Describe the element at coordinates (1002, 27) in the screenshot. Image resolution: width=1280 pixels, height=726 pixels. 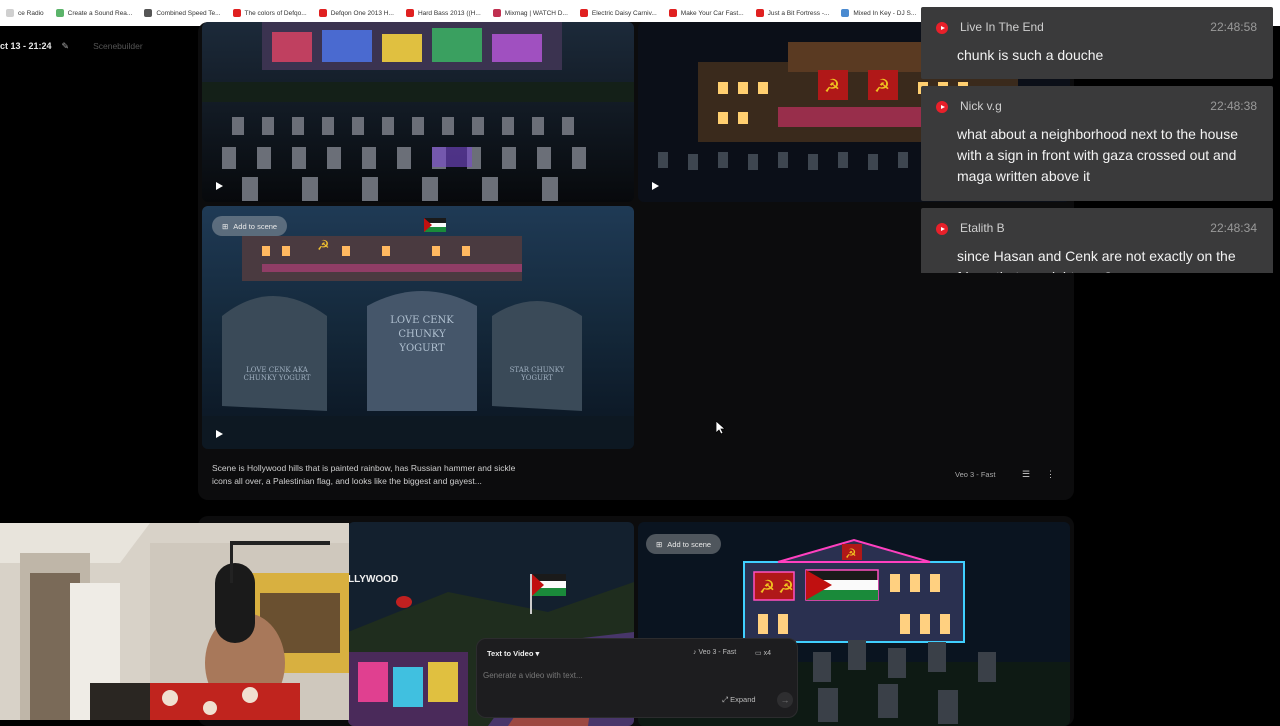
I see `chat-author: Live In The End` at that location.